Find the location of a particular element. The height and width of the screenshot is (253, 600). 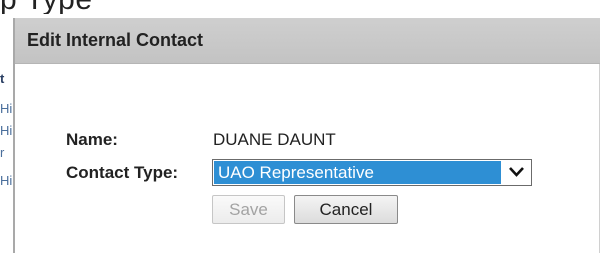

contact-type-select: UAO Representative is located at coordinates (372, 172).